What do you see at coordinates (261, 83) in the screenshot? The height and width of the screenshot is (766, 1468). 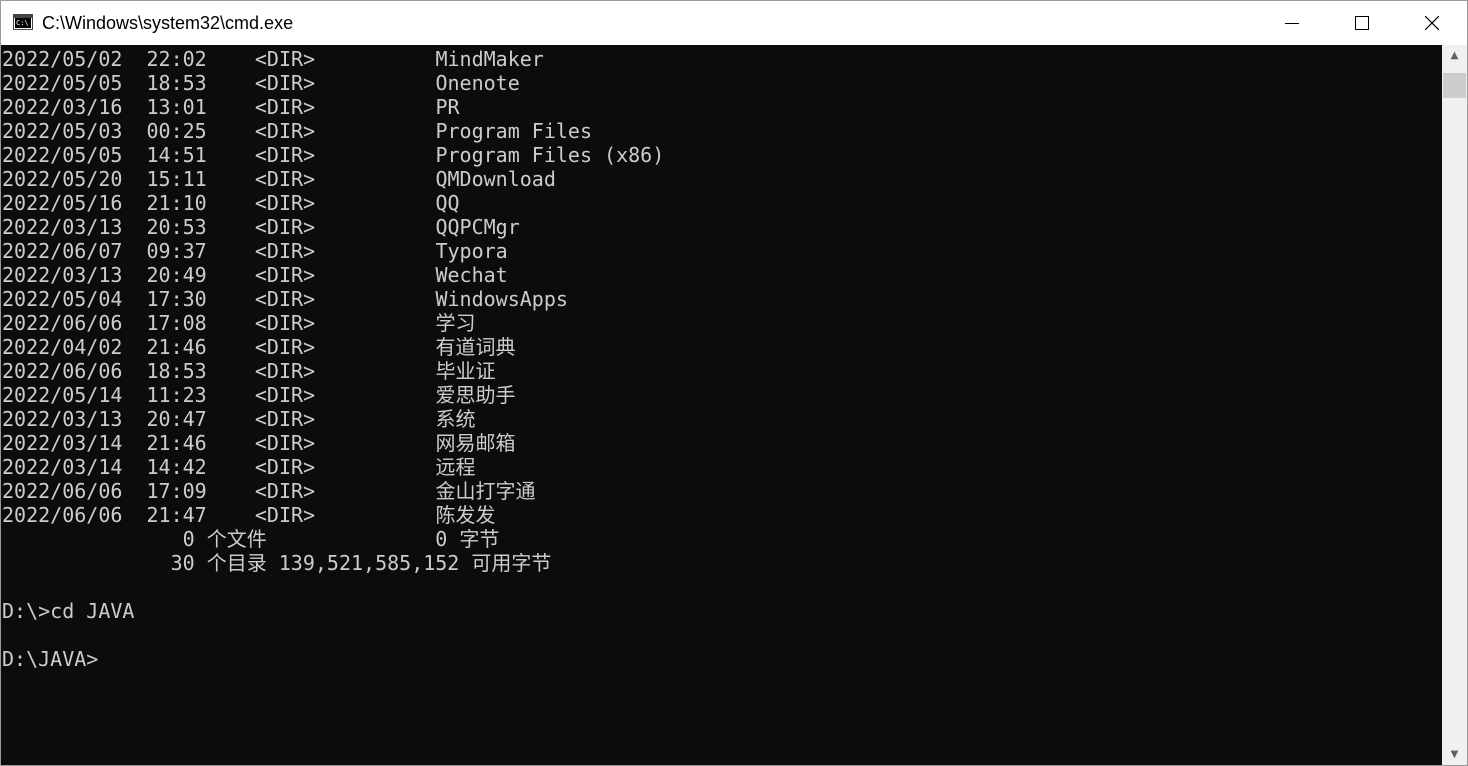 I see `console-line: 2022/05/05 18:53 <DIR> Onenote` at bounding box center [261, 83].